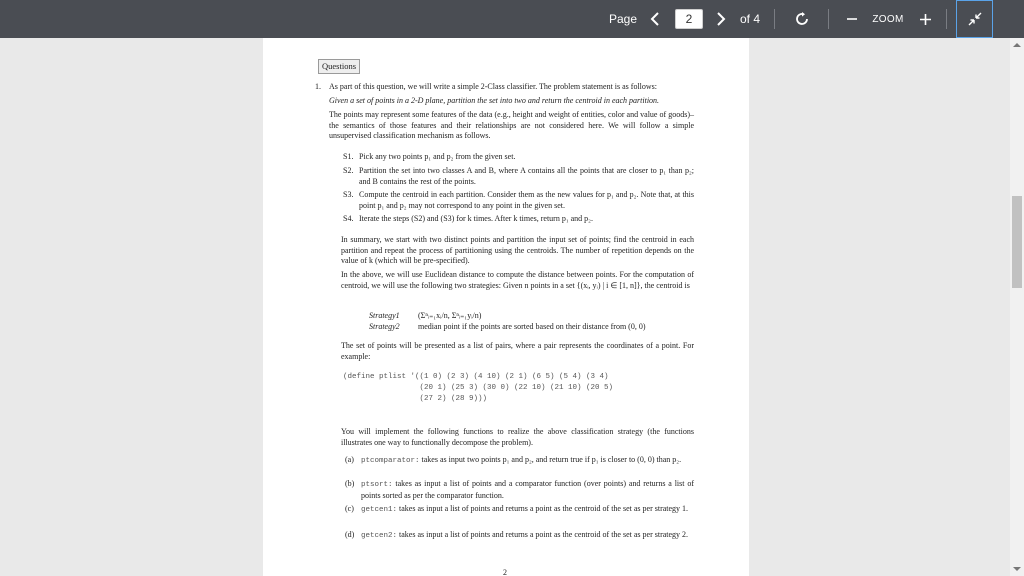 The image size is (1024, 576). What do you see at coordinates (349, 459) in the screenshot?
I see `function-label: (a)` at bounding box center [349, 459].